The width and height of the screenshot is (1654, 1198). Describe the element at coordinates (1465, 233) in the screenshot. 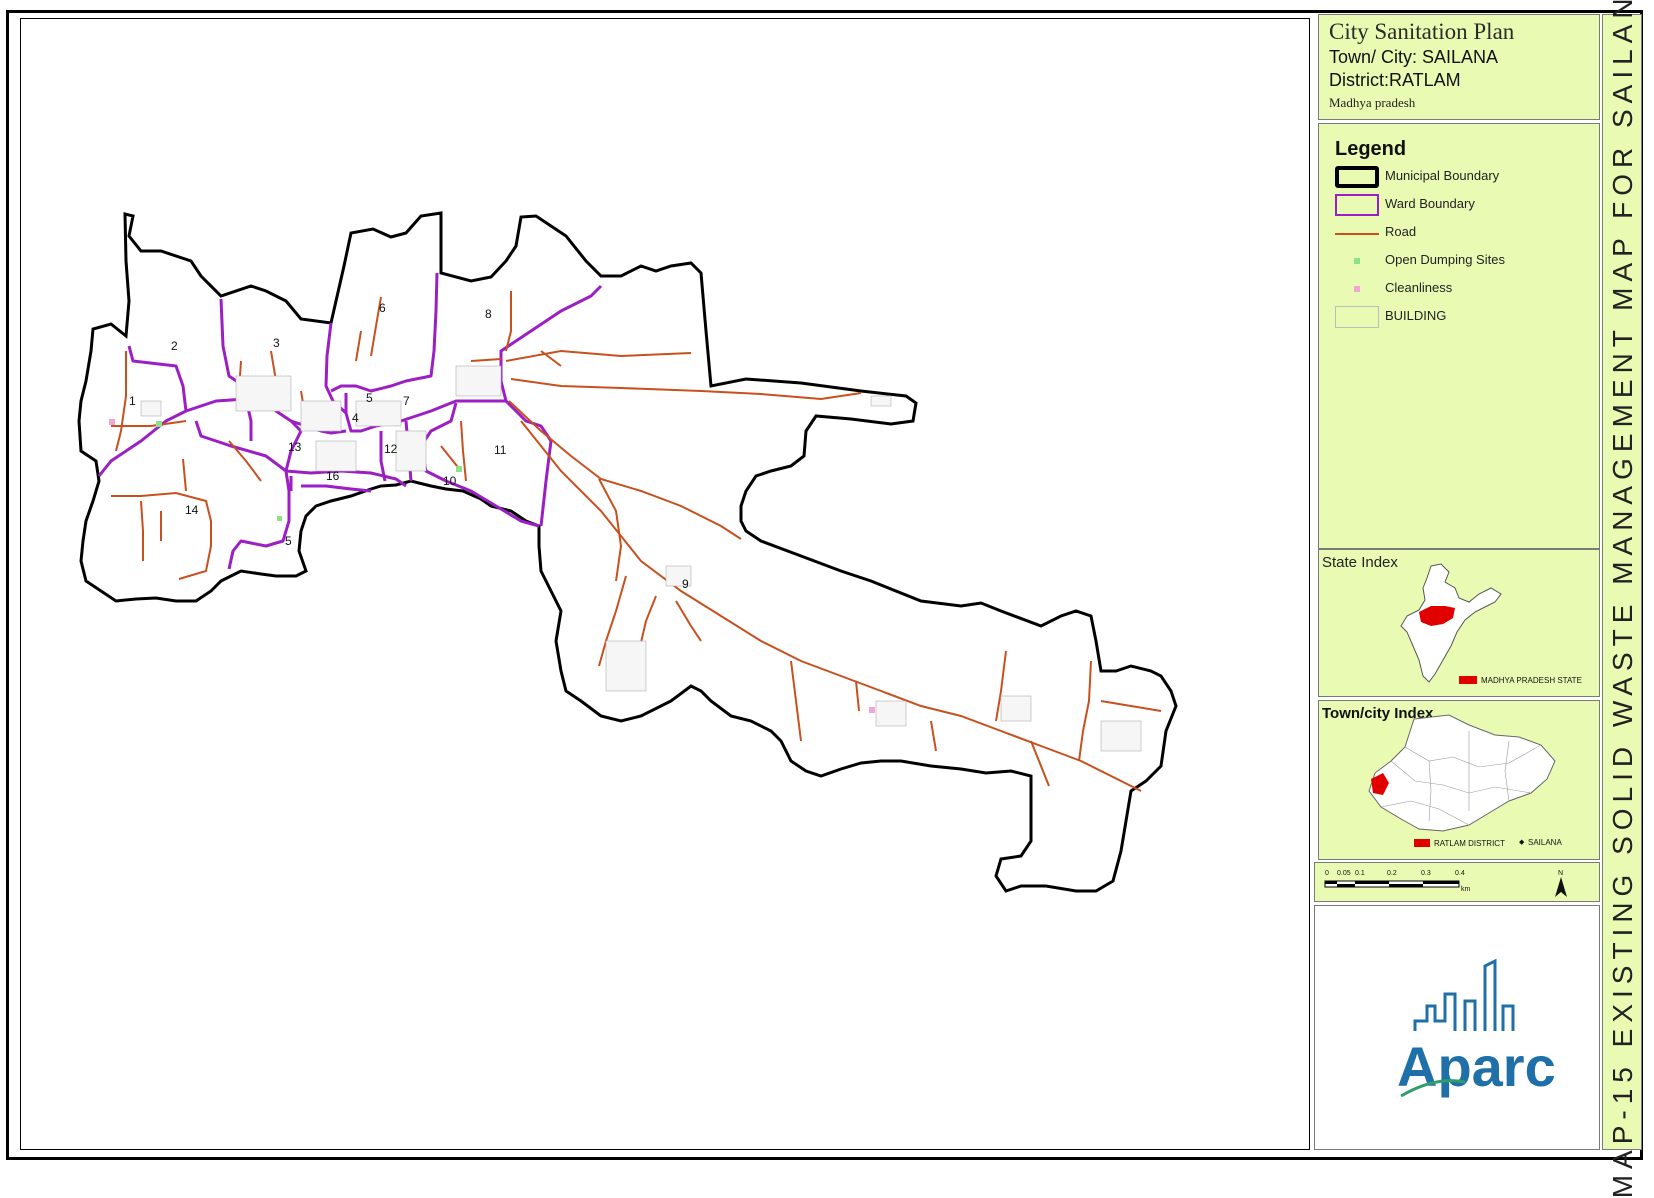

I see `legend-item-road: Road` at that location.